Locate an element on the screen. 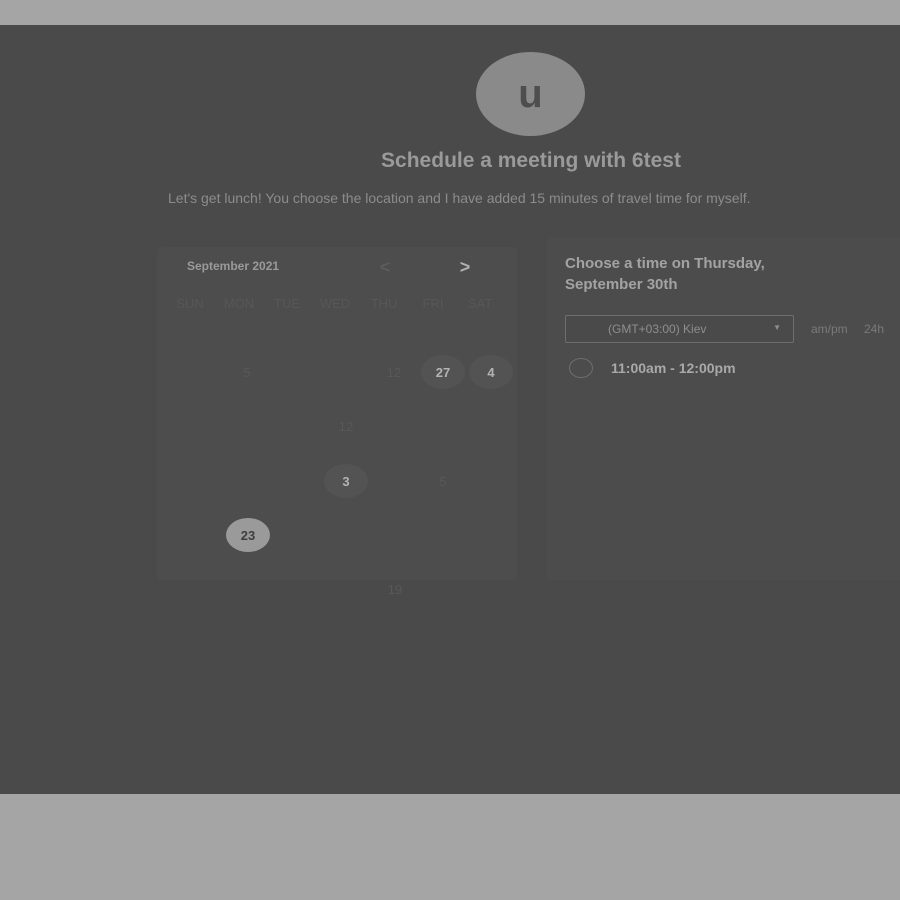  format-24h-toggle: 24h is located at coordinates (874, 329).